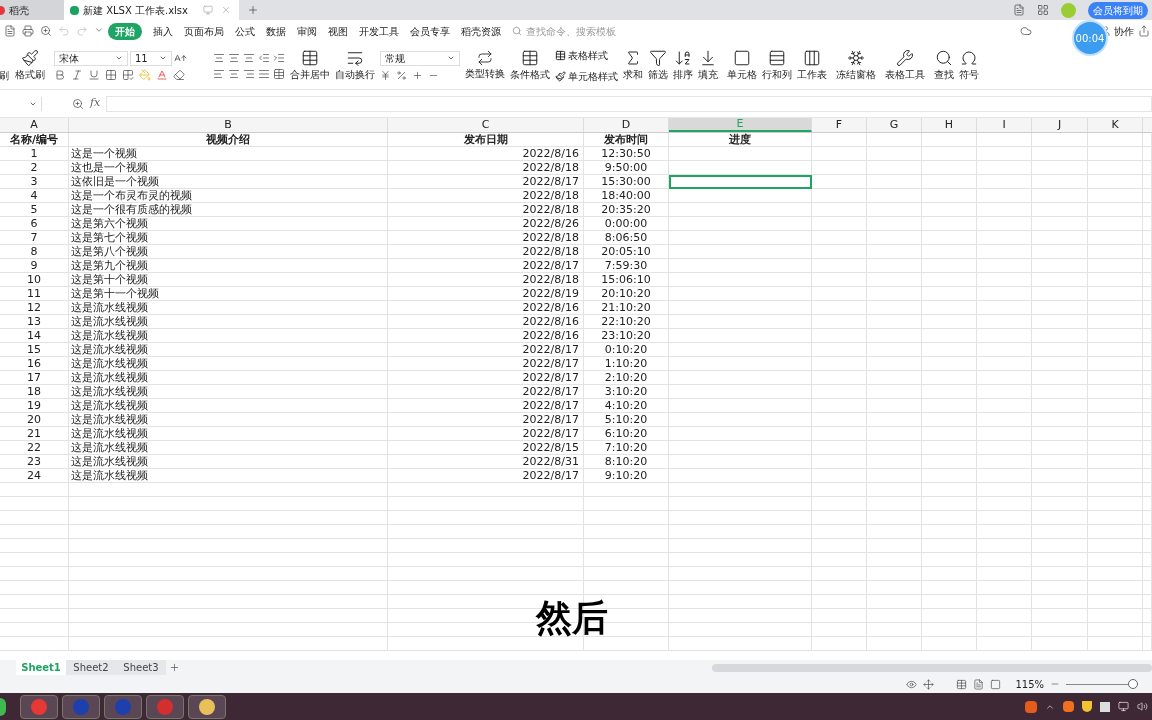 Image resolution: width=1152 pixels, height=720 pixels. I want to click on avatar, so click(1068, 10).